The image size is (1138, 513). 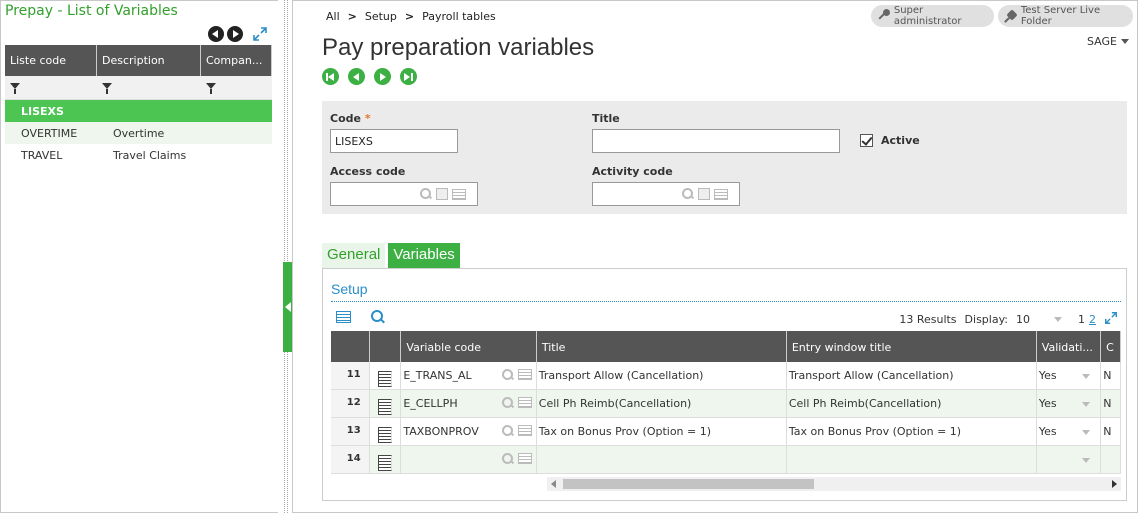 What do you see at coordinates (912, 375) in the screenshot?
I see `entry-window-title-cell: Transport Allow (Cancellation)` at bounding box center [912, 375].